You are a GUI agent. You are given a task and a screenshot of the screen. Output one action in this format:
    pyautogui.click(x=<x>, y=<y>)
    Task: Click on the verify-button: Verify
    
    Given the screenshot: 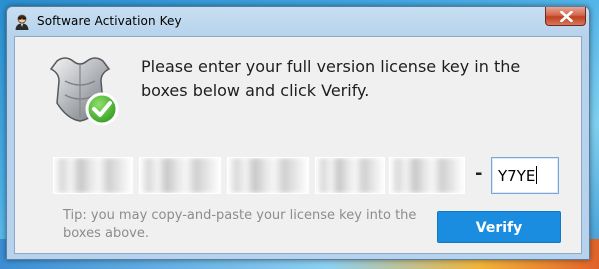 What is the action you would take?
    pyautogui.click(x=499, y=227)
    